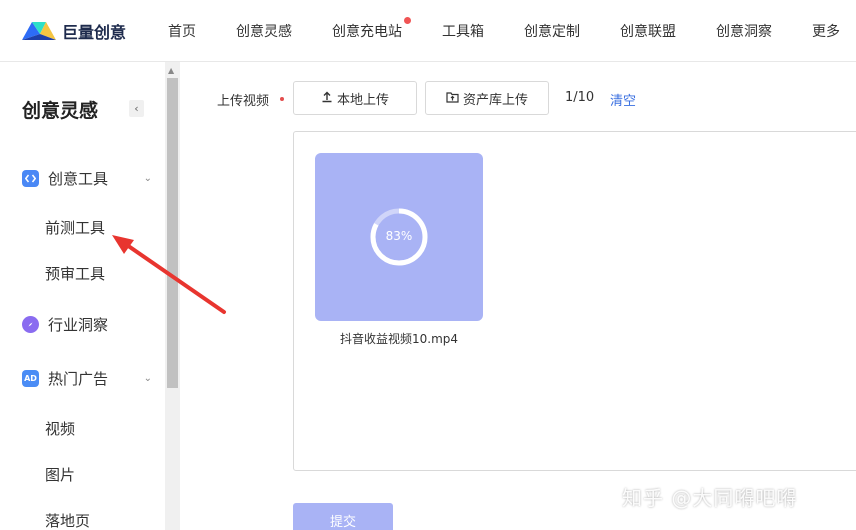 The image size is (856, 530). Describe the element at coordinates (75, 227) in the screenshot. I see `sidebar-item-pretest-tool: 前测工具` at that location.